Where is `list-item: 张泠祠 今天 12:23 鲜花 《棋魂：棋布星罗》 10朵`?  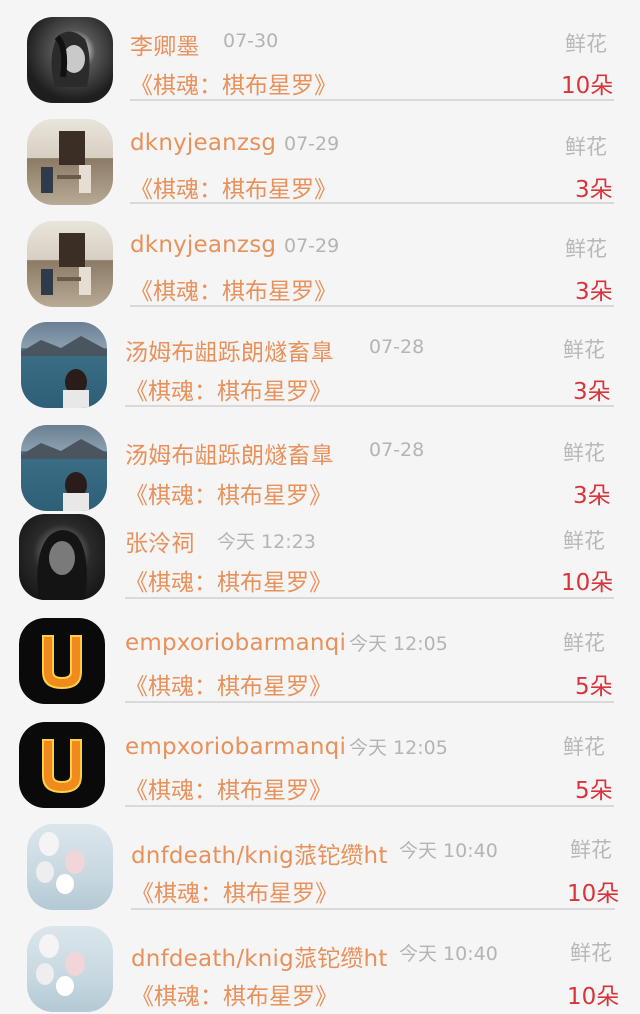
list-item: 张泠祠 今天 12:23 鲜花 《棋魂：棋布星罗》 10朵 is located at coordinates (320, 559).